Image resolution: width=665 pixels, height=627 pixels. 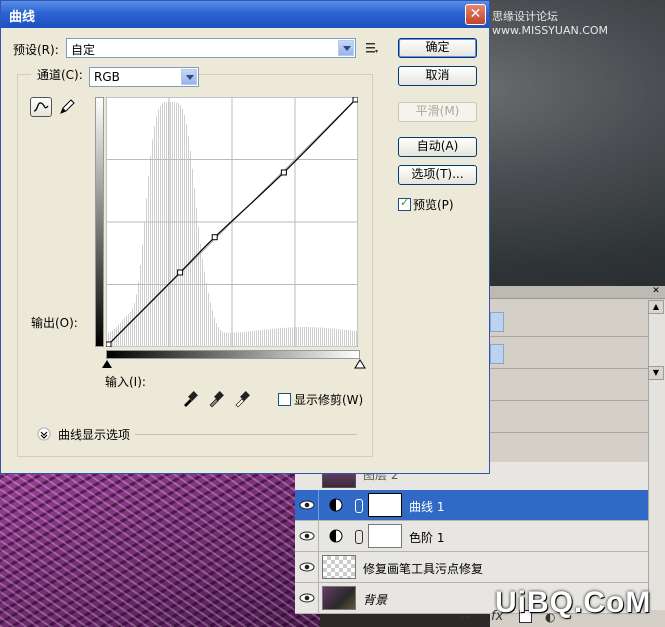 What do you see at coordinates (144, 77) in the screenshot?
I see `channel-select: RGB` at bounding box center [144, 77].